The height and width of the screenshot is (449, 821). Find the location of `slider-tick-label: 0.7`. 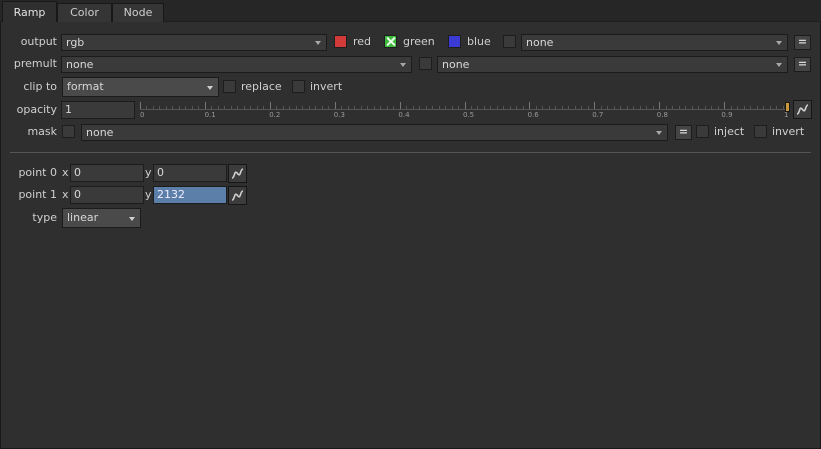

slider-tick-label: 0.7 is located at coordinates (598, 115).